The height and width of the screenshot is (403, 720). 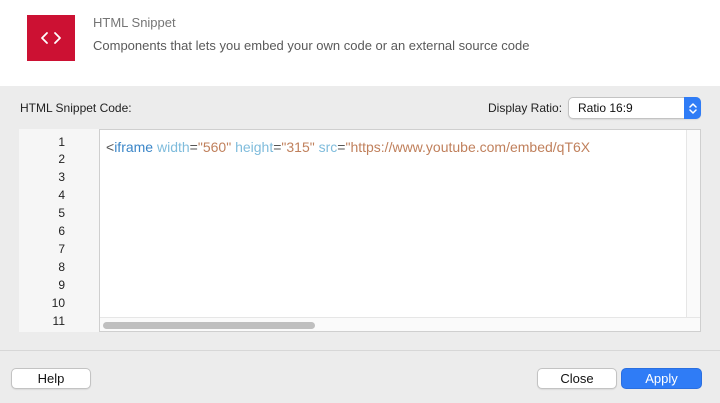 What do you see at coordinates (400, 324) in the screenshot?
I see `horizontal-scrollbar` at bounding box center [400, 324].